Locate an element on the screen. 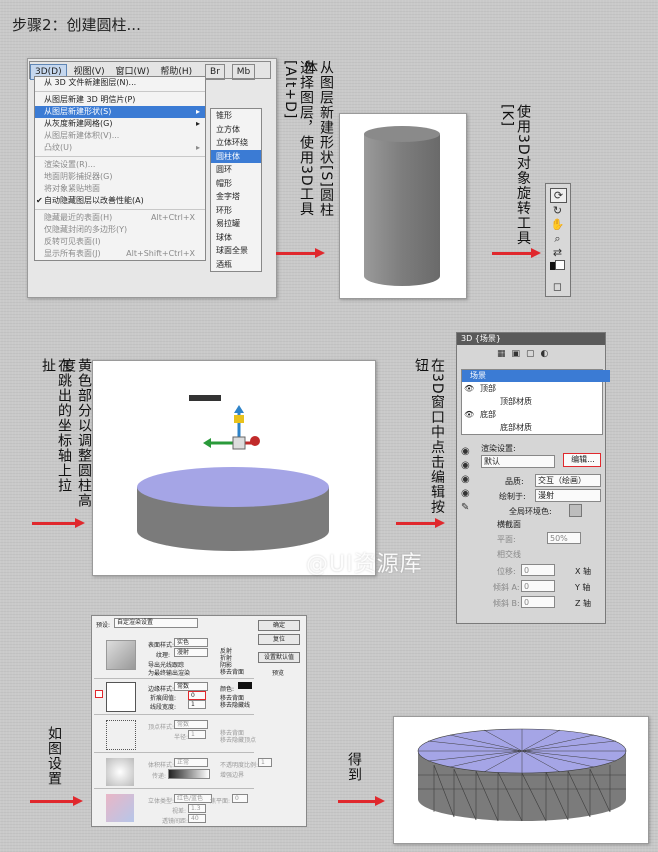  lens-spacing-label: 透镜间距: is located at coordinates (175, 821).